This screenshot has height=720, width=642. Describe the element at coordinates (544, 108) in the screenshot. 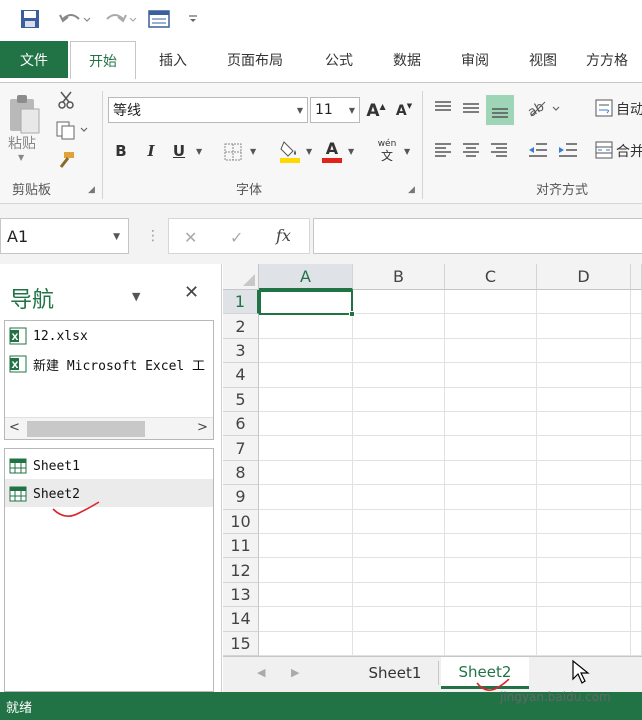

I see `orientation-icon: ab` at that location.